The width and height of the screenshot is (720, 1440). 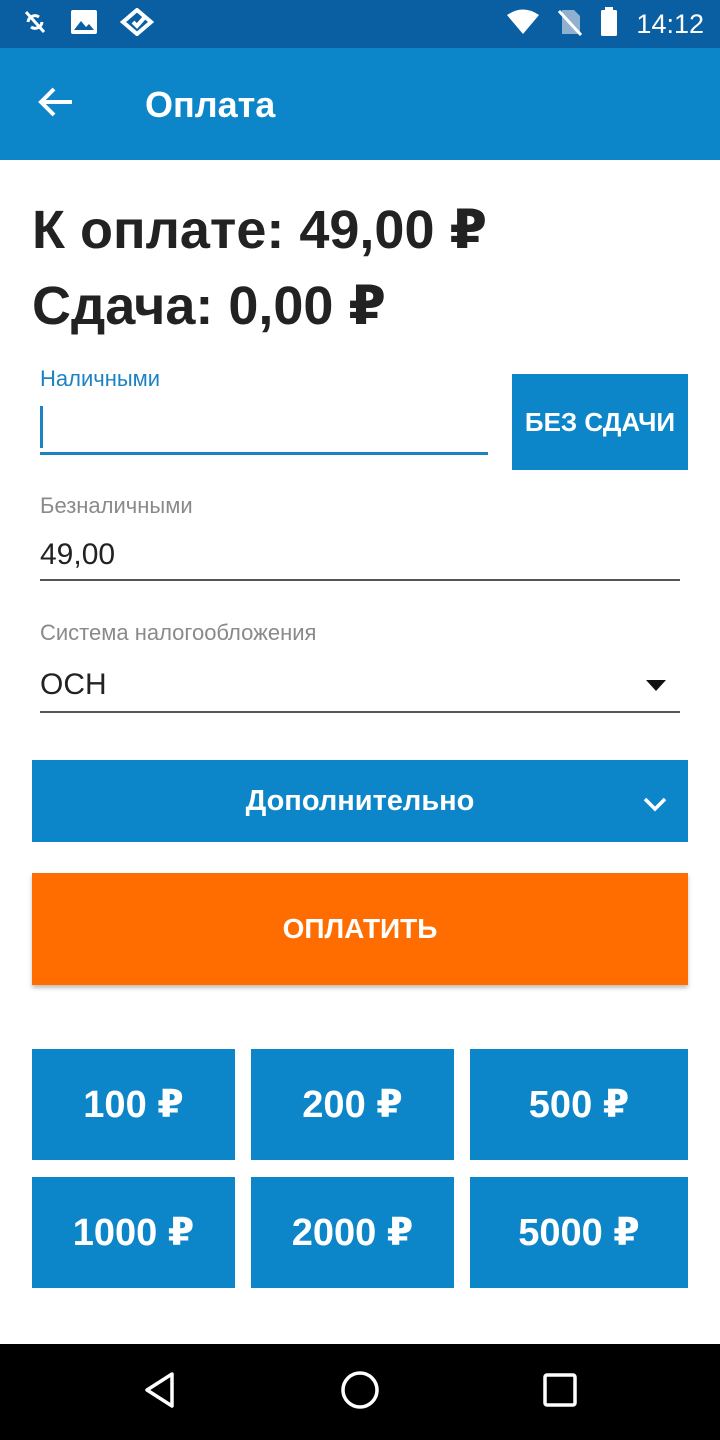 I want to click on navigation-bar, so click(x=360, y=1392).